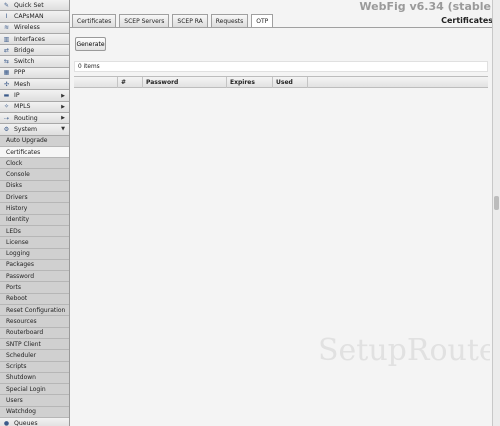 Image resolution: width=500 pixels, height=426 pixels. What do you see at coordinates (6, 107) in the screenshot?
I see `mpls-icon: ✧` at bounding box center [6, 107].